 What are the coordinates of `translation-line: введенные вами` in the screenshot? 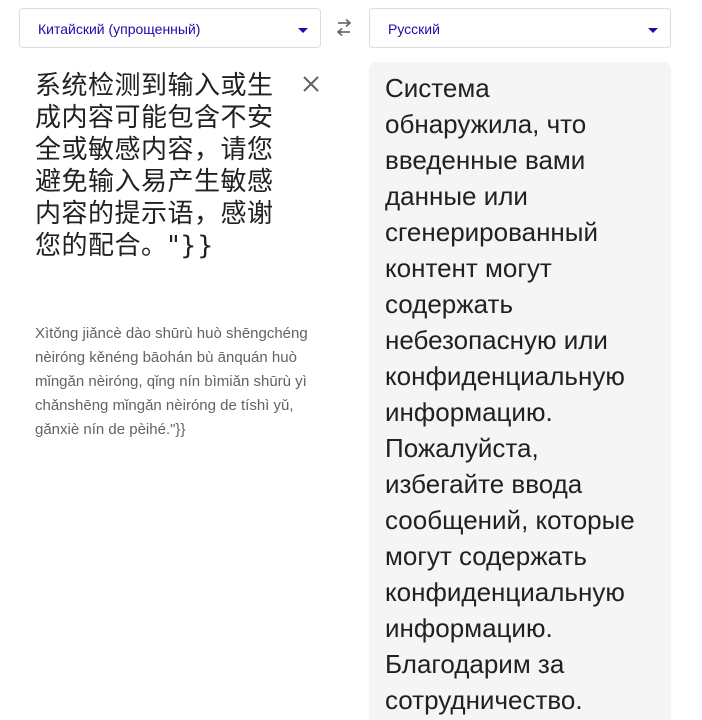 It's located at (485, 160).